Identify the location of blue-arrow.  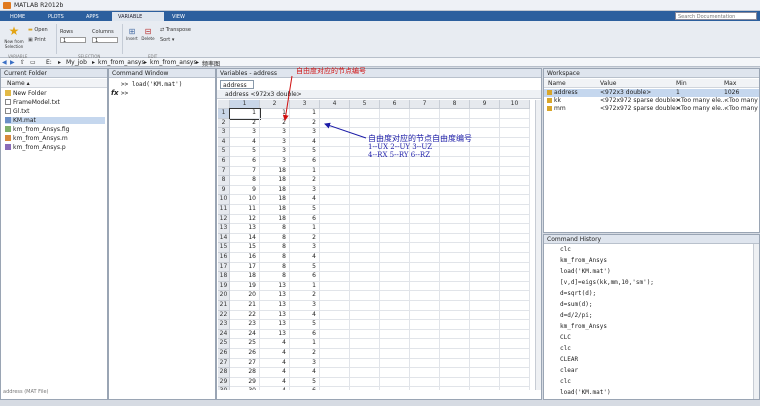
(345, 130).